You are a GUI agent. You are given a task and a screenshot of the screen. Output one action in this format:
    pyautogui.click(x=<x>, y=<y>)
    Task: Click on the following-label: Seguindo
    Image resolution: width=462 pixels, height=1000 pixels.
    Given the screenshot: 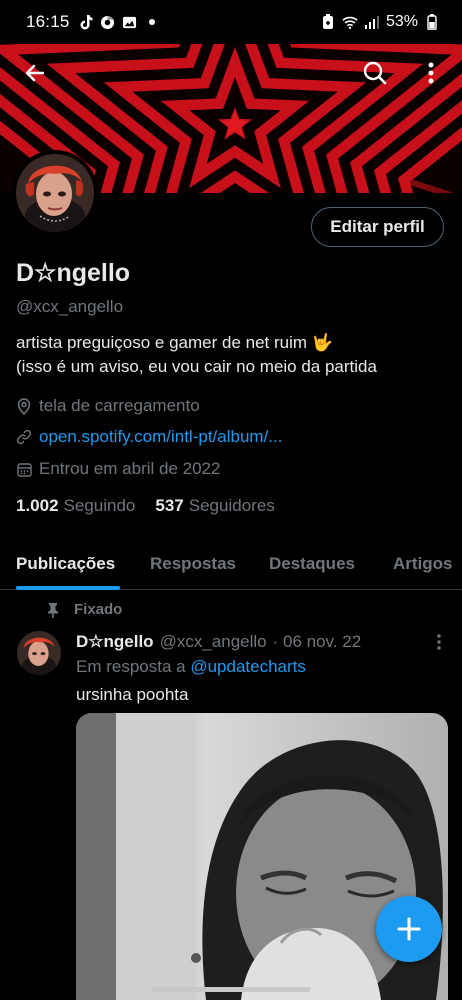 What is the action you would take?
    pyautogui.click(x=99, y=505)
    